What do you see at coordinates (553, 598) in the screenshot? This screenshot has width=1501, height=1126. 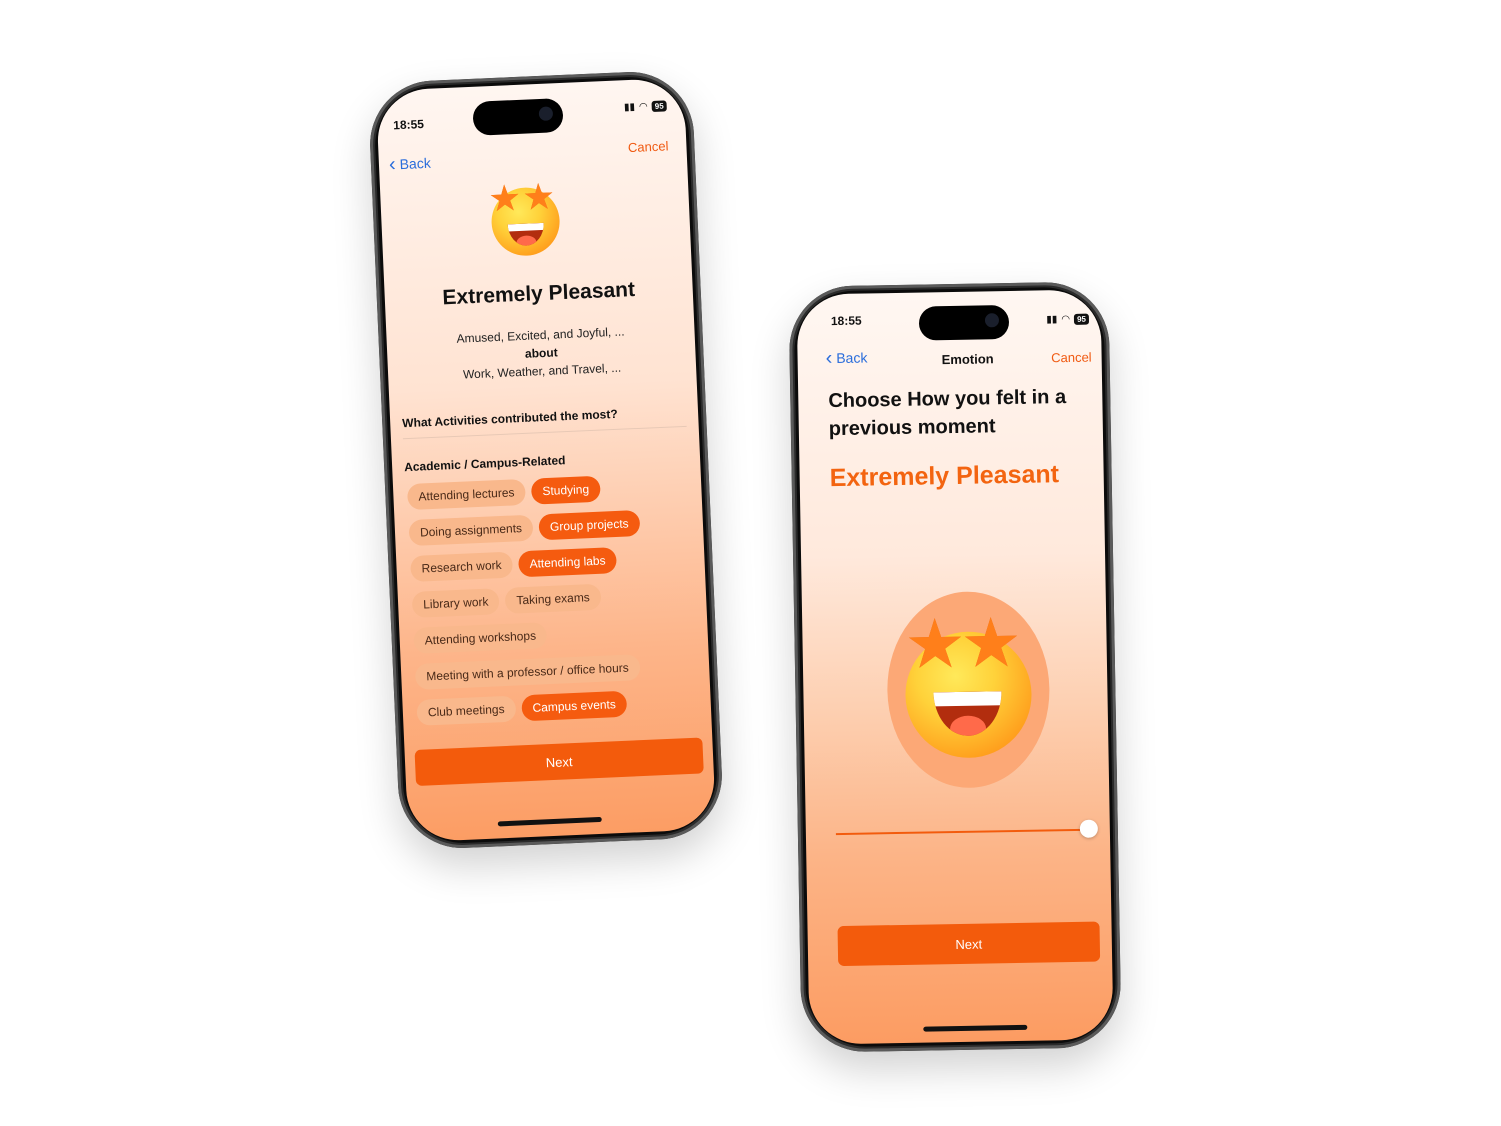 I see `activity-chip: Taking exams` at bounding box center [553, 598].